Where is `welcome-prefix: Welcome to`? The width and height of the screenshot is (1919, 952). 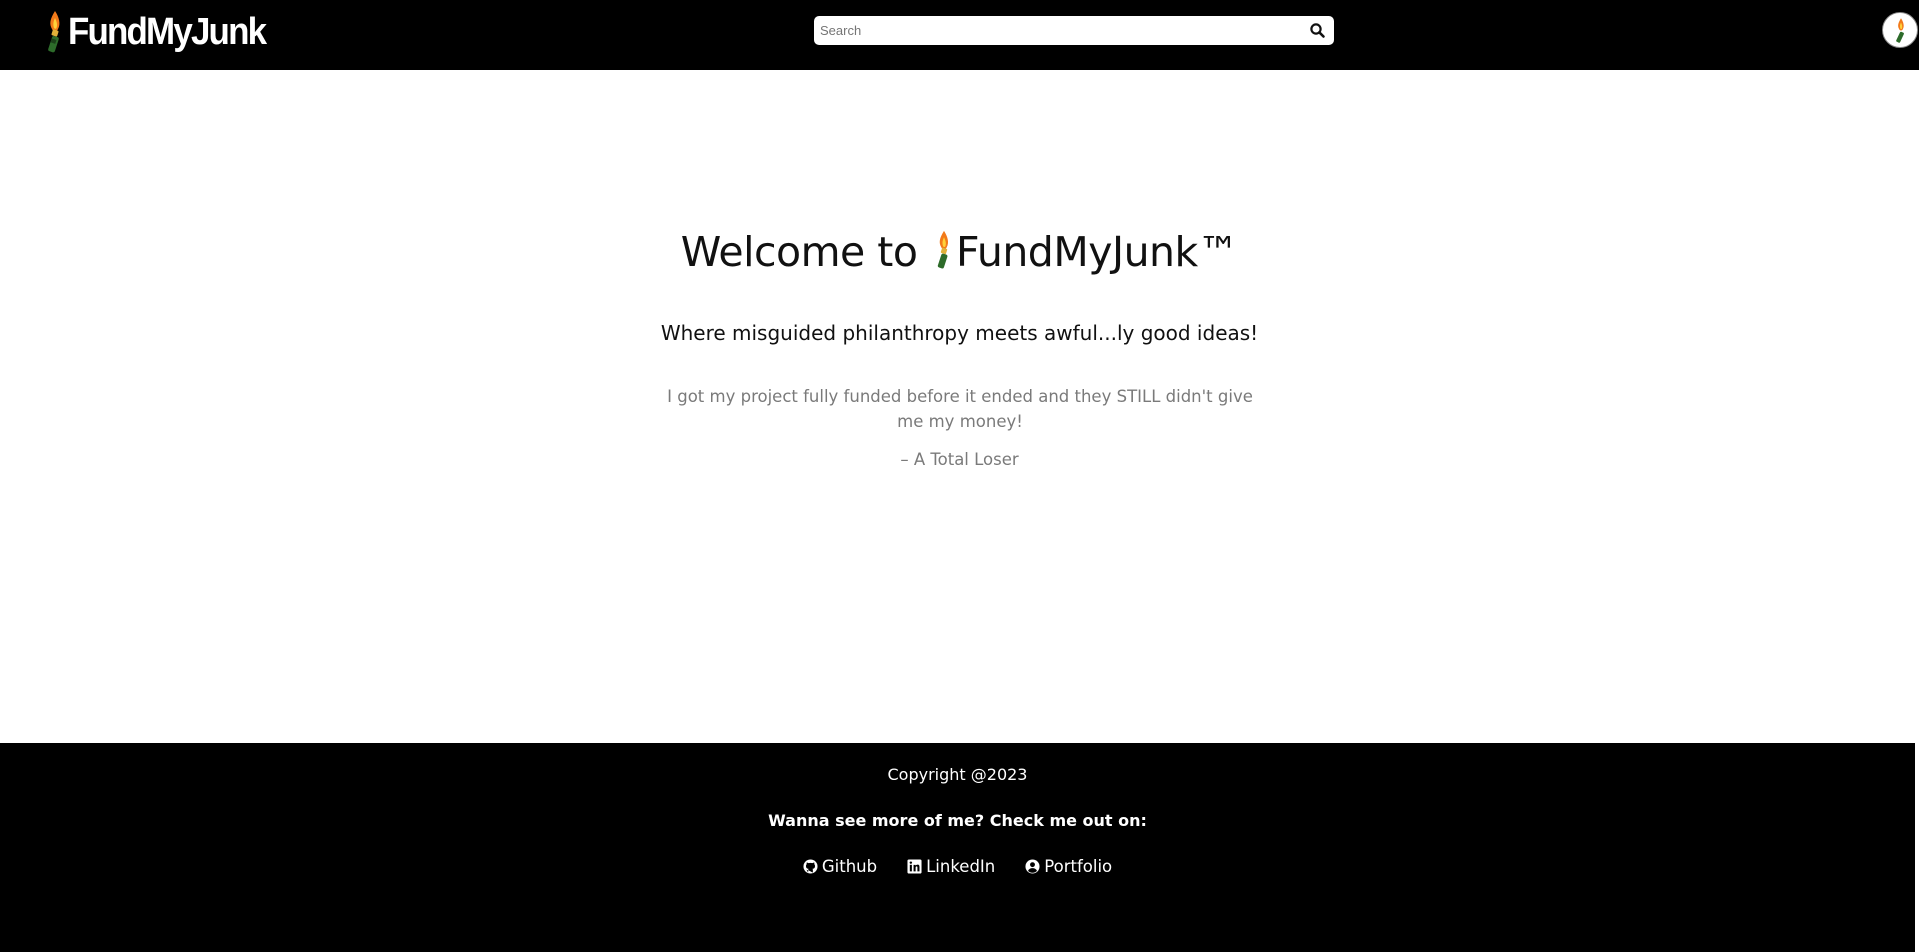
welcome-prefix: Welcome to is located at coordinates (805, 252).